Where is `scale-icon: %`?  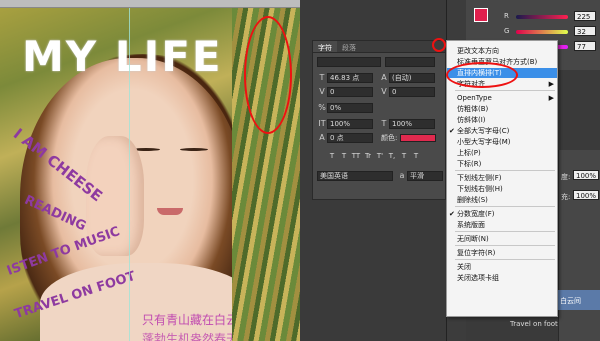 scale-icon: % is located at coordinates (322, 107).